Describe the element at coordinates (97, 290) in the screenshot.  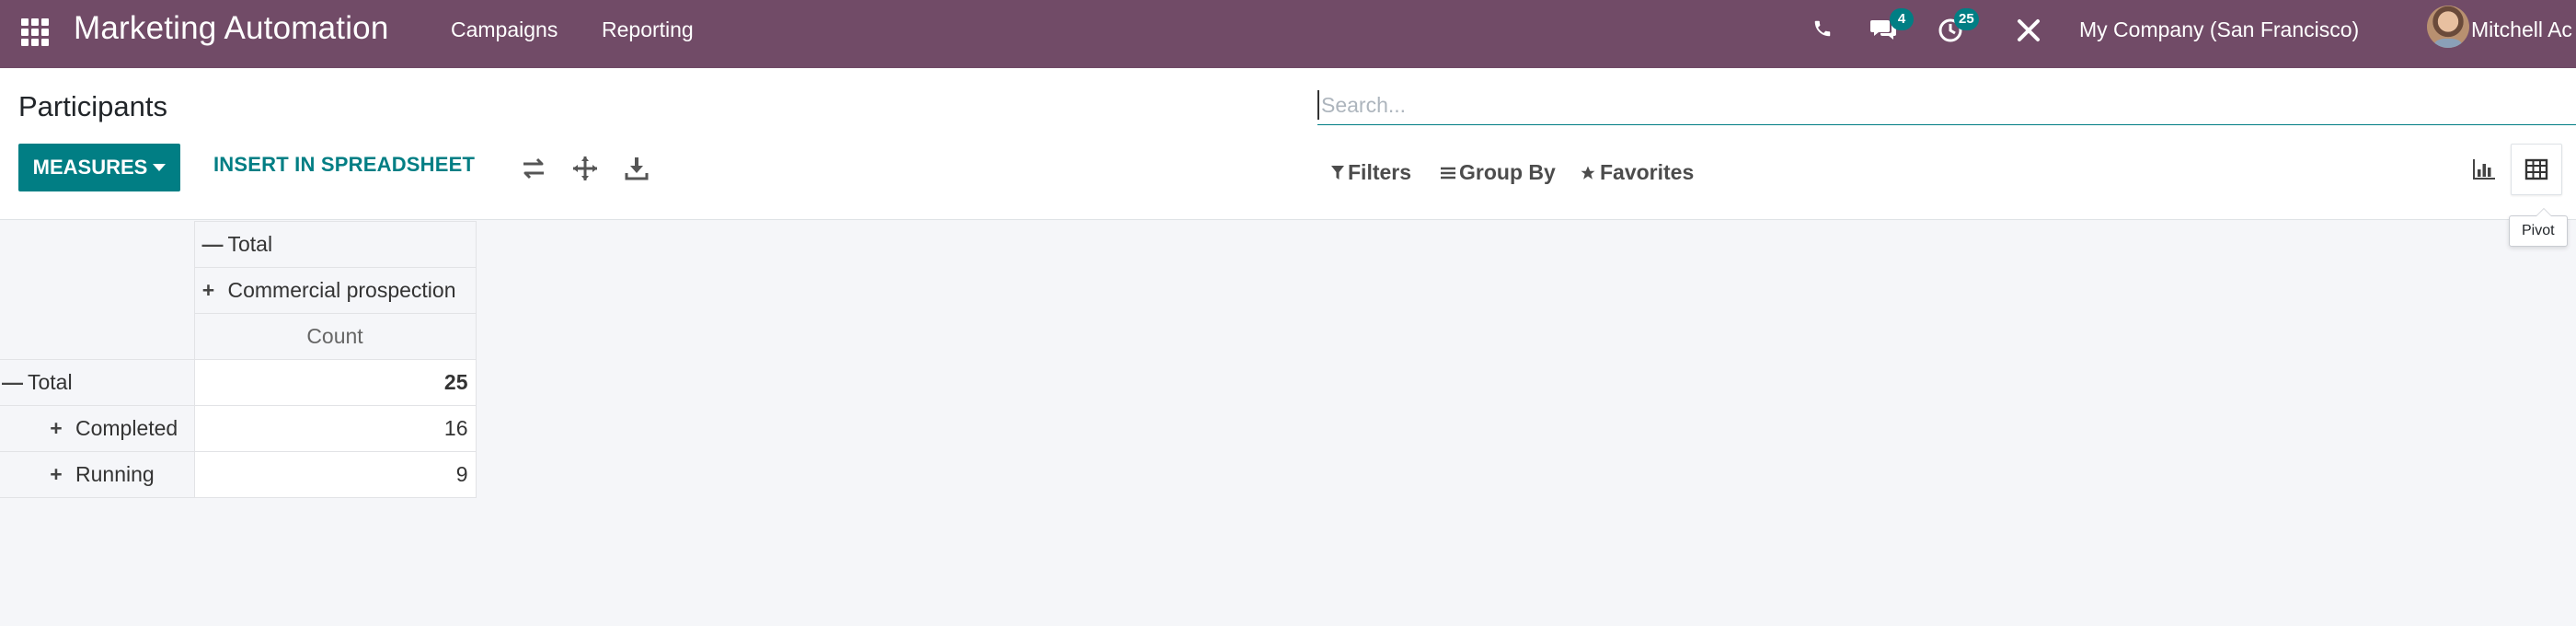
I see `pivot-corner` at that location.